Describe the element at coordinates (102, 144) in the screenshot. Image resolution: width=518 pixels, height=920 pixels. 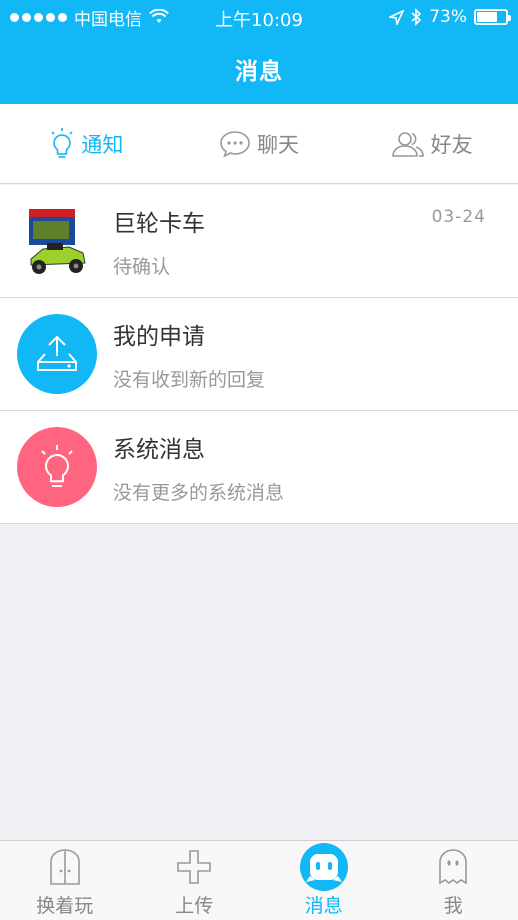
I see `tab-label: 通知` at that location.